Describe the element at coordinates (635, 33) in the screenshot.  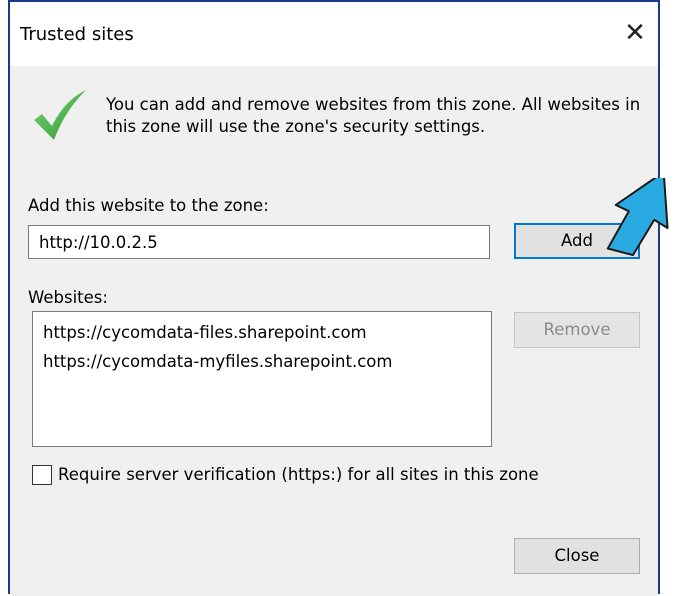
I see `close-icon: ✕` at that location.